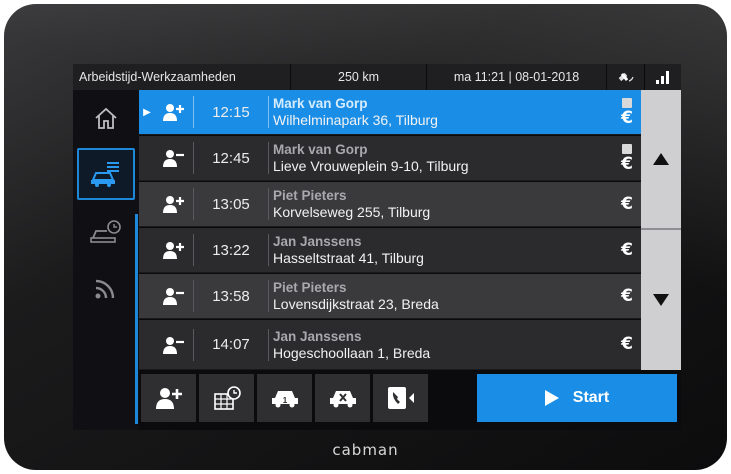 This screenshot has width=731, height=474. I want to click on call-icon, so click(400, 398).